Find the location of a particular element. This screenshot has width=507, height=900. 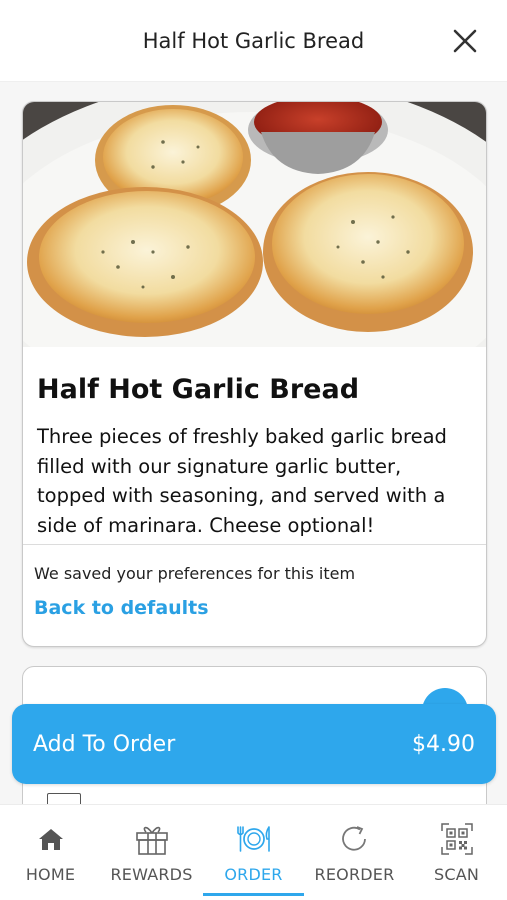

nav-label: ORDER is located at coordinates (253, 874).